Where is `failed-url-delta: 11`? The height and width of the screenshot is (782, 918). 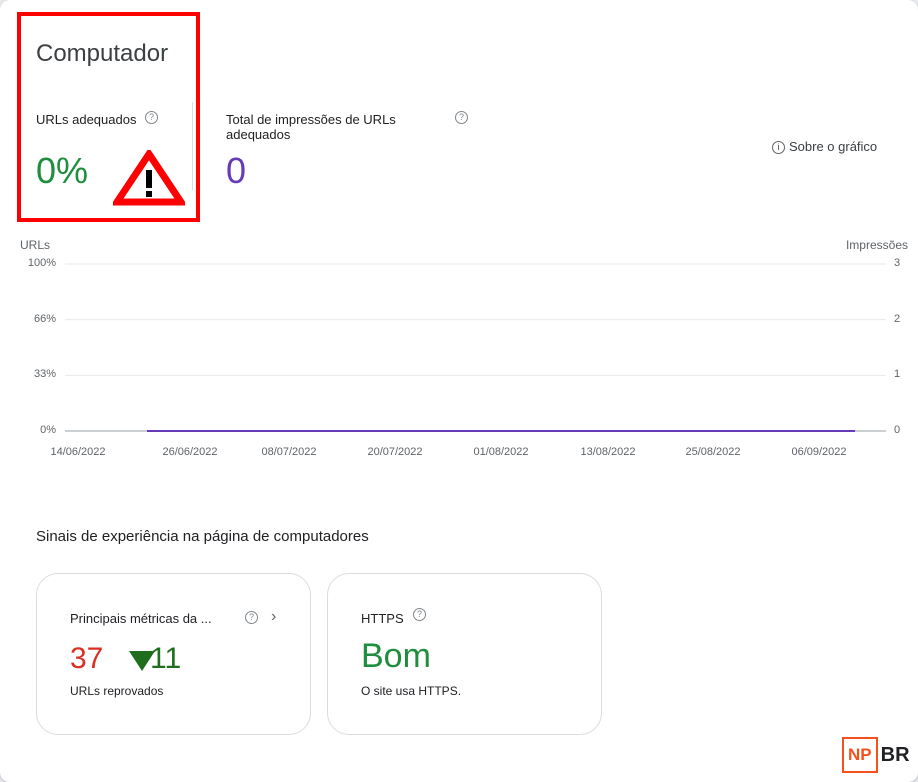 failed-url-delta: 11 is located at coordinates (166, 658).